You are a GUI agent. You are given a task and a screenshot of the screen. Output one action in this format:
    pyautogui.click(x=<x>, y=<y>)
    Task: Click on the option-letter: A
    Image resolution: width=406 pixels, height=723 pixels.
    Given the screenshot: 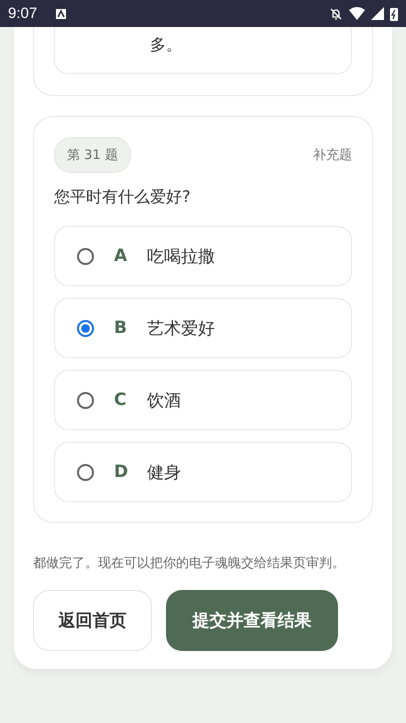 What is the action you would take?
    pyautogui.click(x=121, y=256)
    